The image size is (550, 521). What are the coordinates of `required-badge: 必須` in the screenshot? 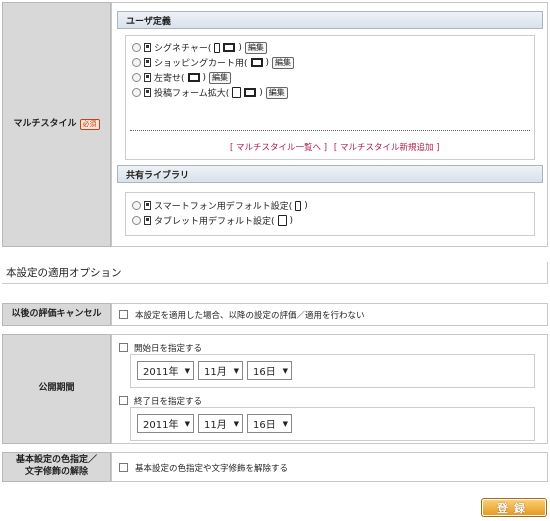 It's located at (89, 124).